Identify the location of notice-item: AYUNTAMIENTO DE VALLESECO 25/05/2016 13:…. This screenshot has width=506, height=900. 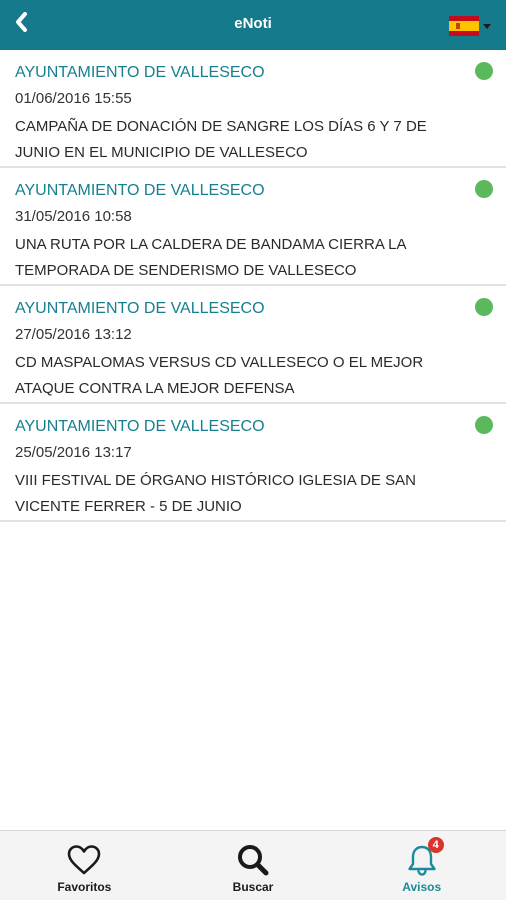
(253, 463).